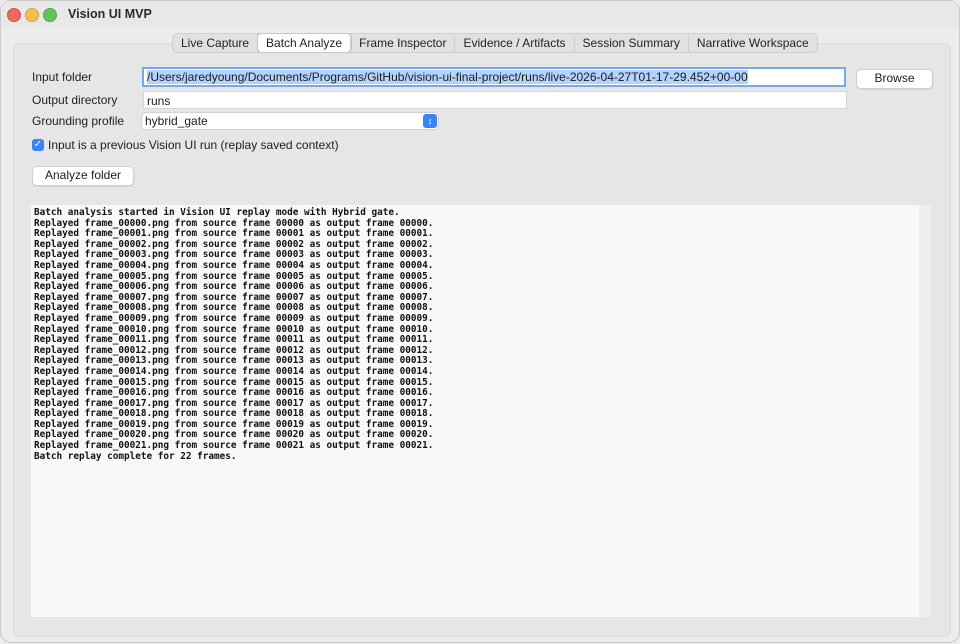 The image size is (960, 644). What do you see at coordinates (110, 14) in the screenshot?
I see `window-title: Vision UI MVP` at bounding box center [110, 14].